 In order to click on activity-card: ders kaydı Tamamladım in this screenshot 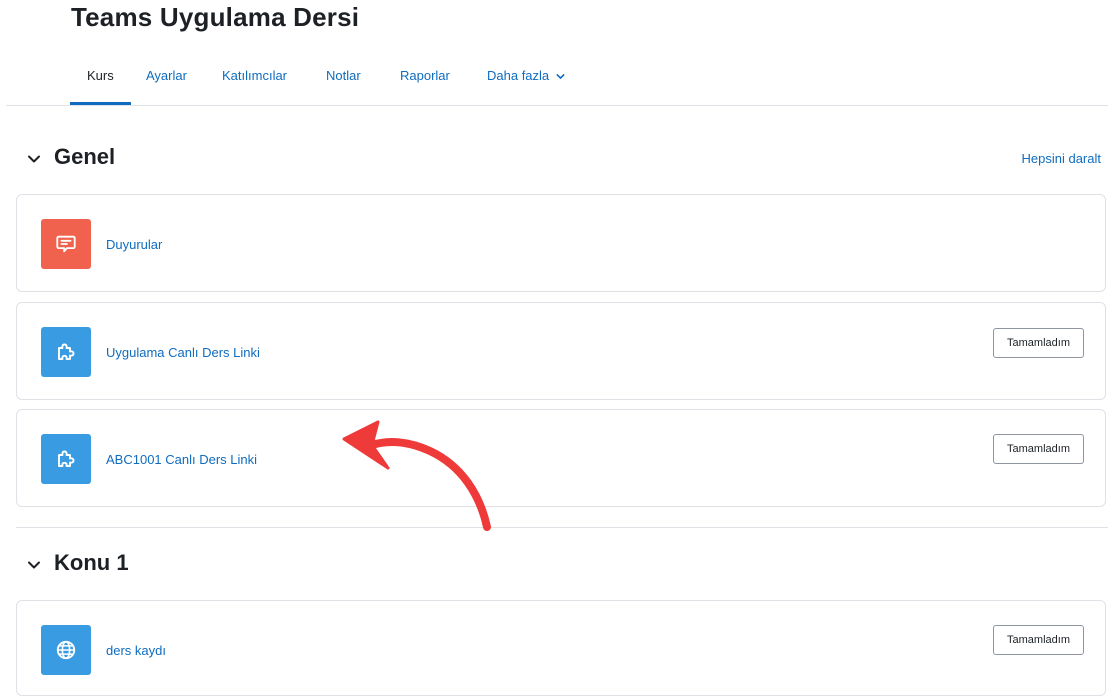, I will do `click(561, 648)`.